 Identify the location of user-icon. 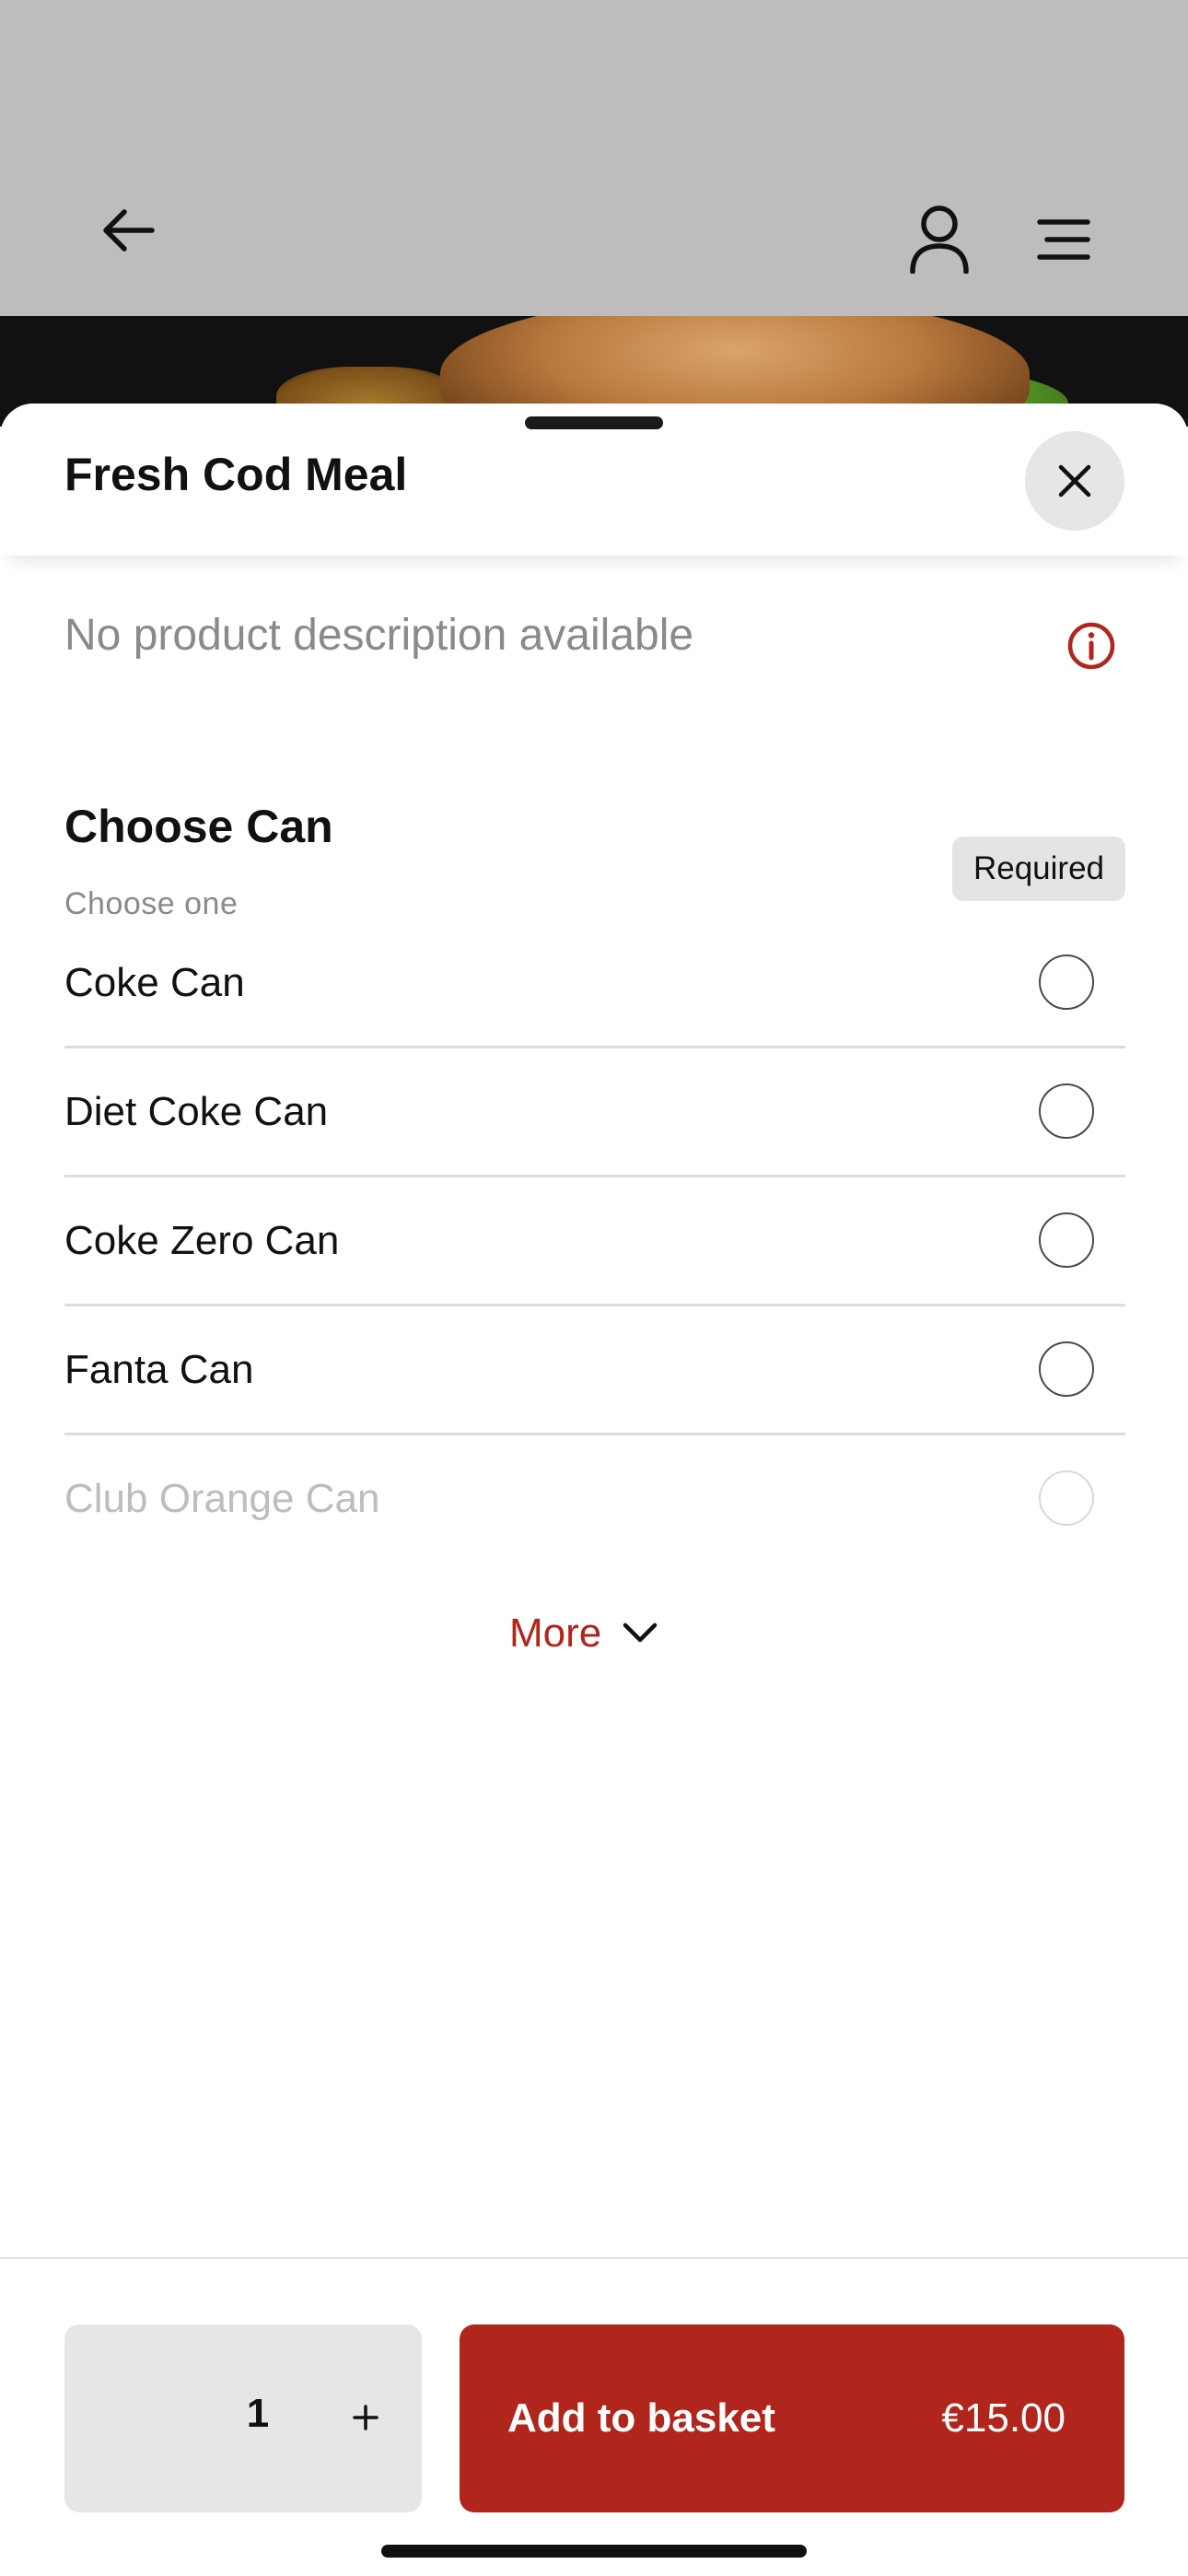
(939, 239).